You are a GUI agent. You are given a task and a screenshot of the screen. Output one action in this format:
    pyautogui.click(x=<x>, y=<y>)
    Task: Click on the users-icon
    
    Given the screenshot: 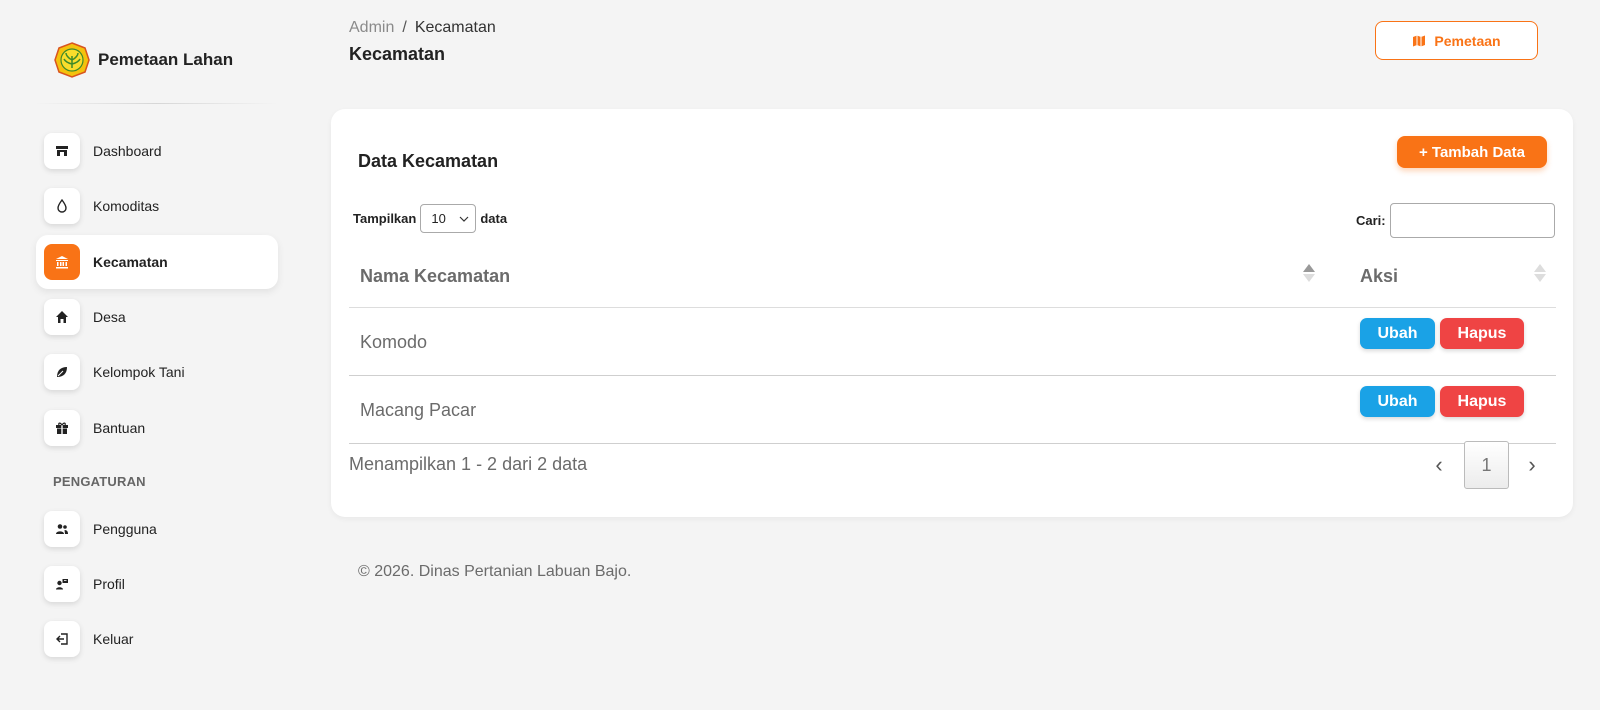 What is the action you would take?
    pyautogui.click(x=62, y=529)
    